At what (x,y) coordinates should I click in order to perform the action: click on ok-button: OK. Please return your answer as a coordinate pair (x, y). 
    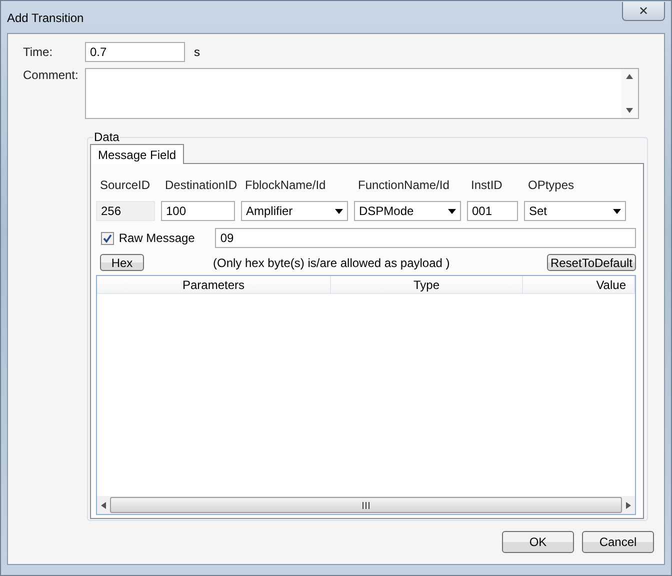
    Looking at the image, I should click on (538, 542).